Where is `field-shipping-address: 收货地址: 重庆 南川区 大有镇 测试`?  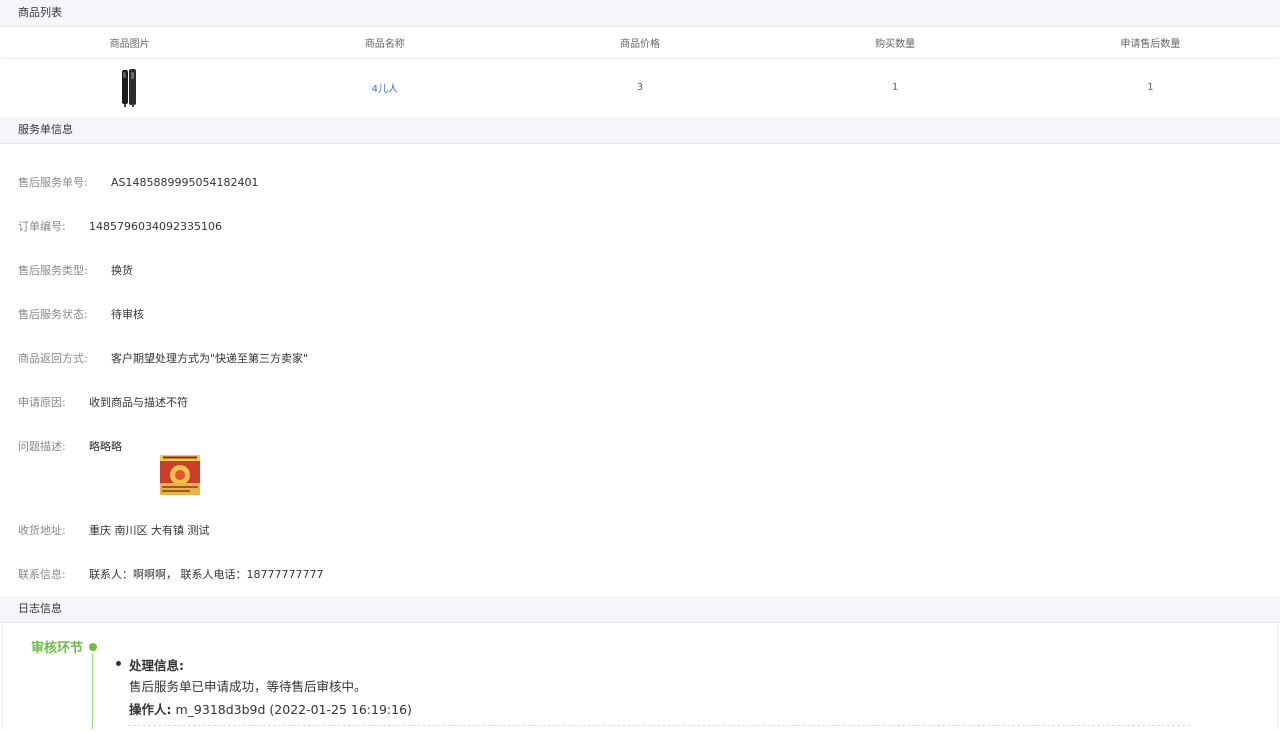
field-shipping-address: 收货地址: 重庆 南川区 大有镇 测试 is located at coordinates (114, 530).